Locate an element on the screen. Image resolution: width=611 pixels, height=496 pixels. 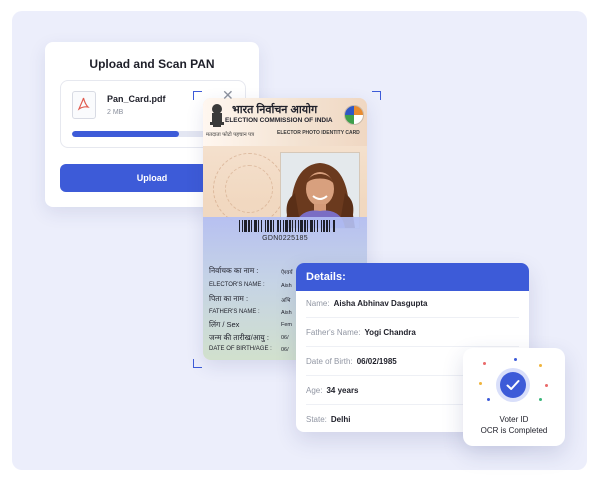
field-value-elector-name: Aish is located at coordinates (286, 286).